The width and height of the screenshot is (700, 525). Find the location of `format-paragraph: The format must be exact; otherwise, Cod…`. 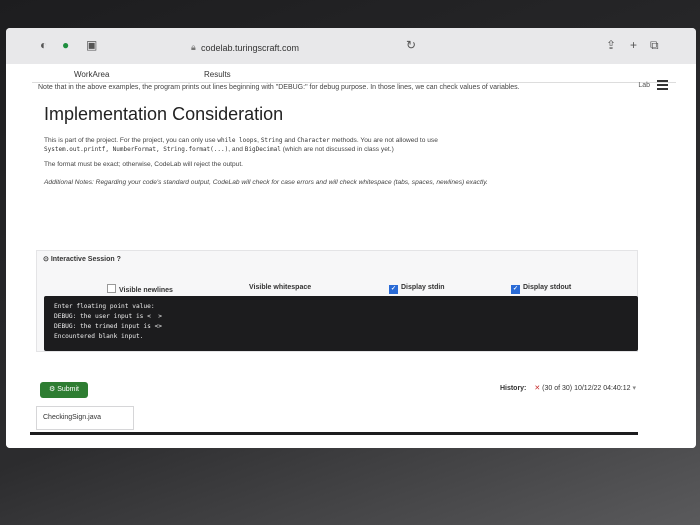

format-paragraph: The format must be exact; otherwise, Cod… is located at coordinates (144, 164).